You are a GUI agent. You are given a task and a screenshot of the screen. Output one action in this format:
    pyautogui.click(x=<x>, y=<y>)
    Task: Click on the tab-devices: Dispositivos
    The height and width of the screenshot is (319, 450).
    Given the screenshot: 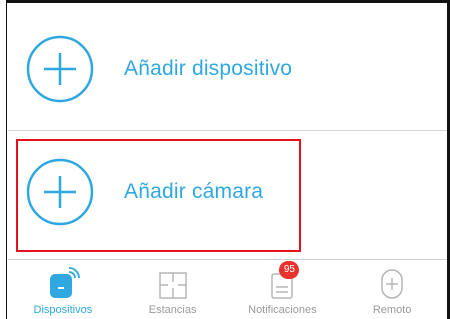 What is the action you would take?
    pyautogui.click(x=63, y=289)
    